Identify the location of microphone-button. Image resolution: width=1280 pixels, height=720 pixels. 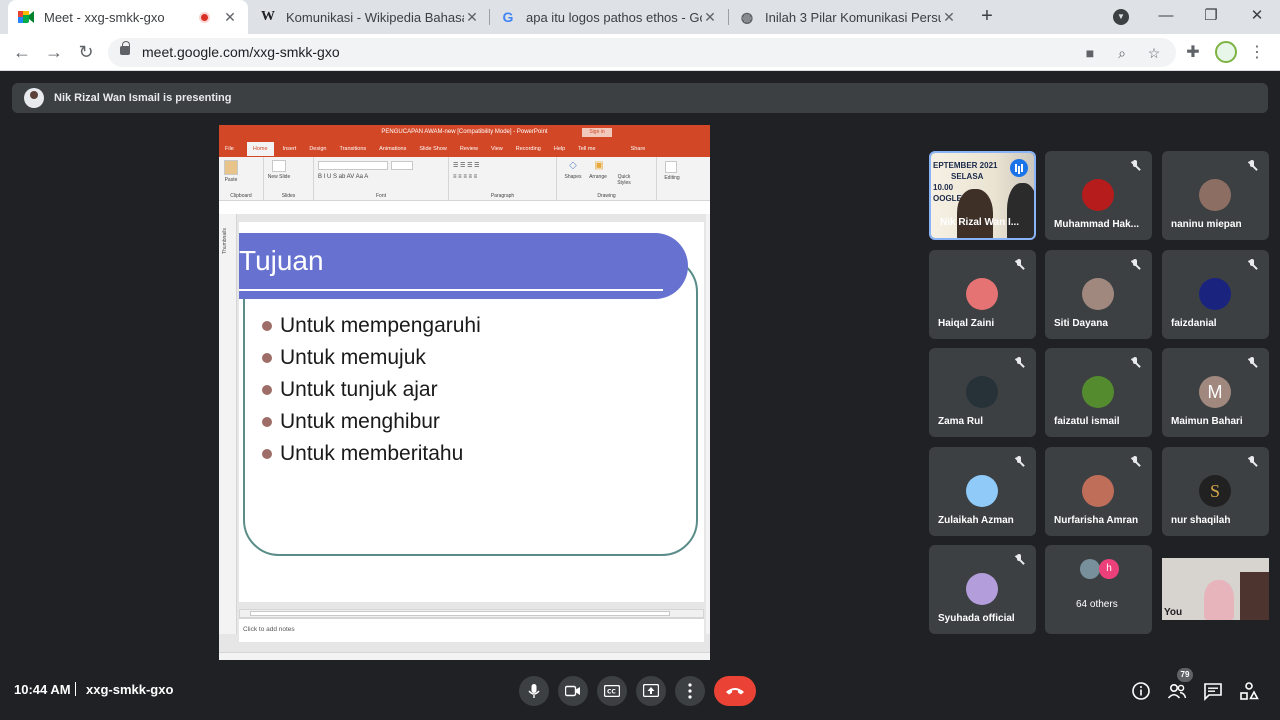
(534, 691).